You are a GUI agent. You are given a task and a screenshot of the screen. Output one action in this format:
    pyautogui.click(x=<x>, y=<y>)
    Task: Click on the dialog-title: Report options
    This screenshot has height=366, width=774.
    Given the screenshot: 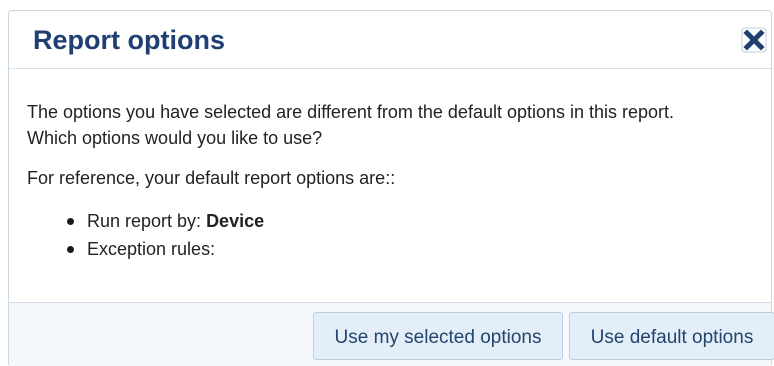 What is the action you would take?
    pyautogui.click(x=129, y=40)
    